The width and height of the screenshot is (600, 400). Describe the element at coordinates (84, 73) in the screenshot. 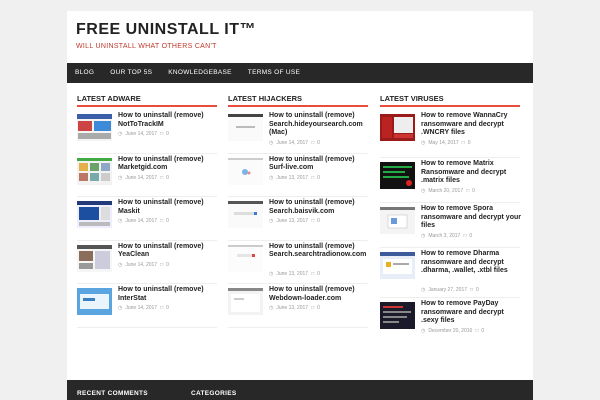

I see `nav-blog: BLOG` at that location.